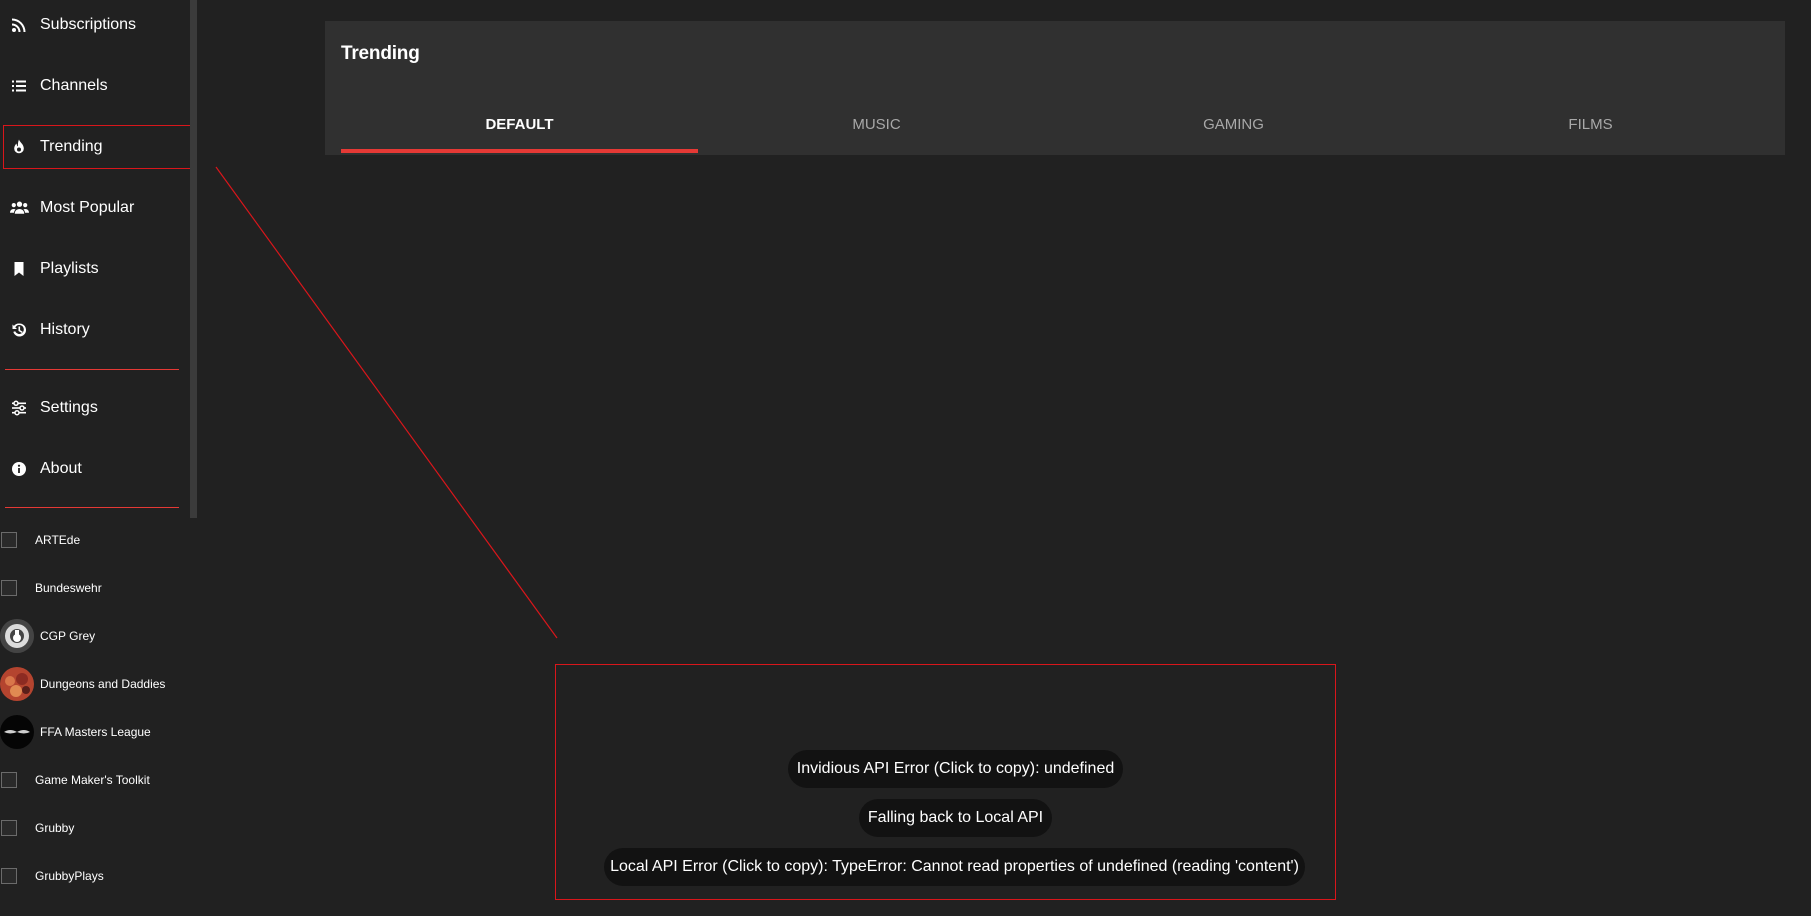 This screenshot has width=1811, height=916. Describe the element at coordinates (519, 128) in the screenshot. I see `tab-default: DEFAULT` at that location.